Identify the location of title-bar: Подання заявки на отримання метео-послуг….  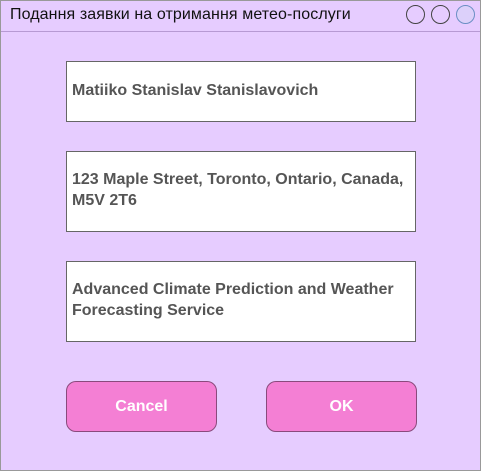
(240, 16).